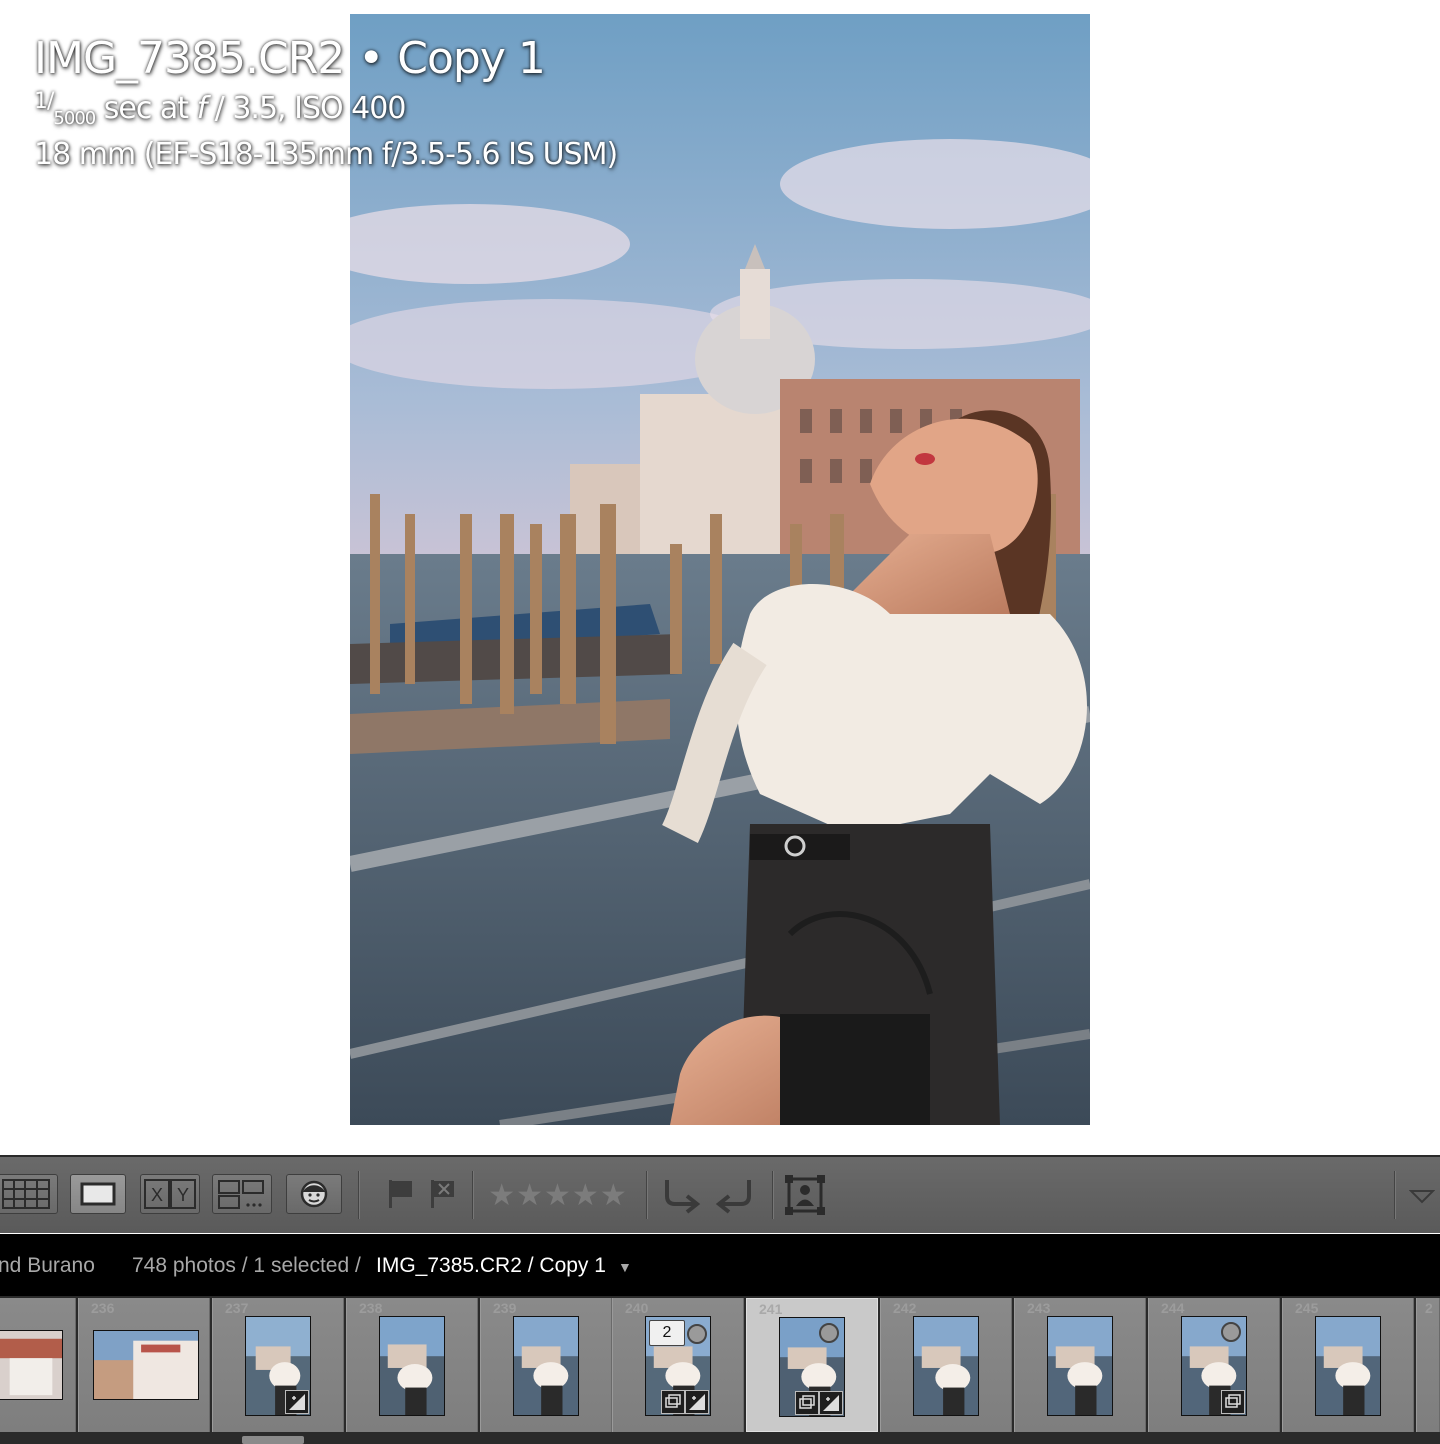 The height and width of the screenshot is (1444, 1440). What do you see at coordinates (771, 1309) in the screenshot?
I see `cell-number: 241` at bounding box center [771, 1309].